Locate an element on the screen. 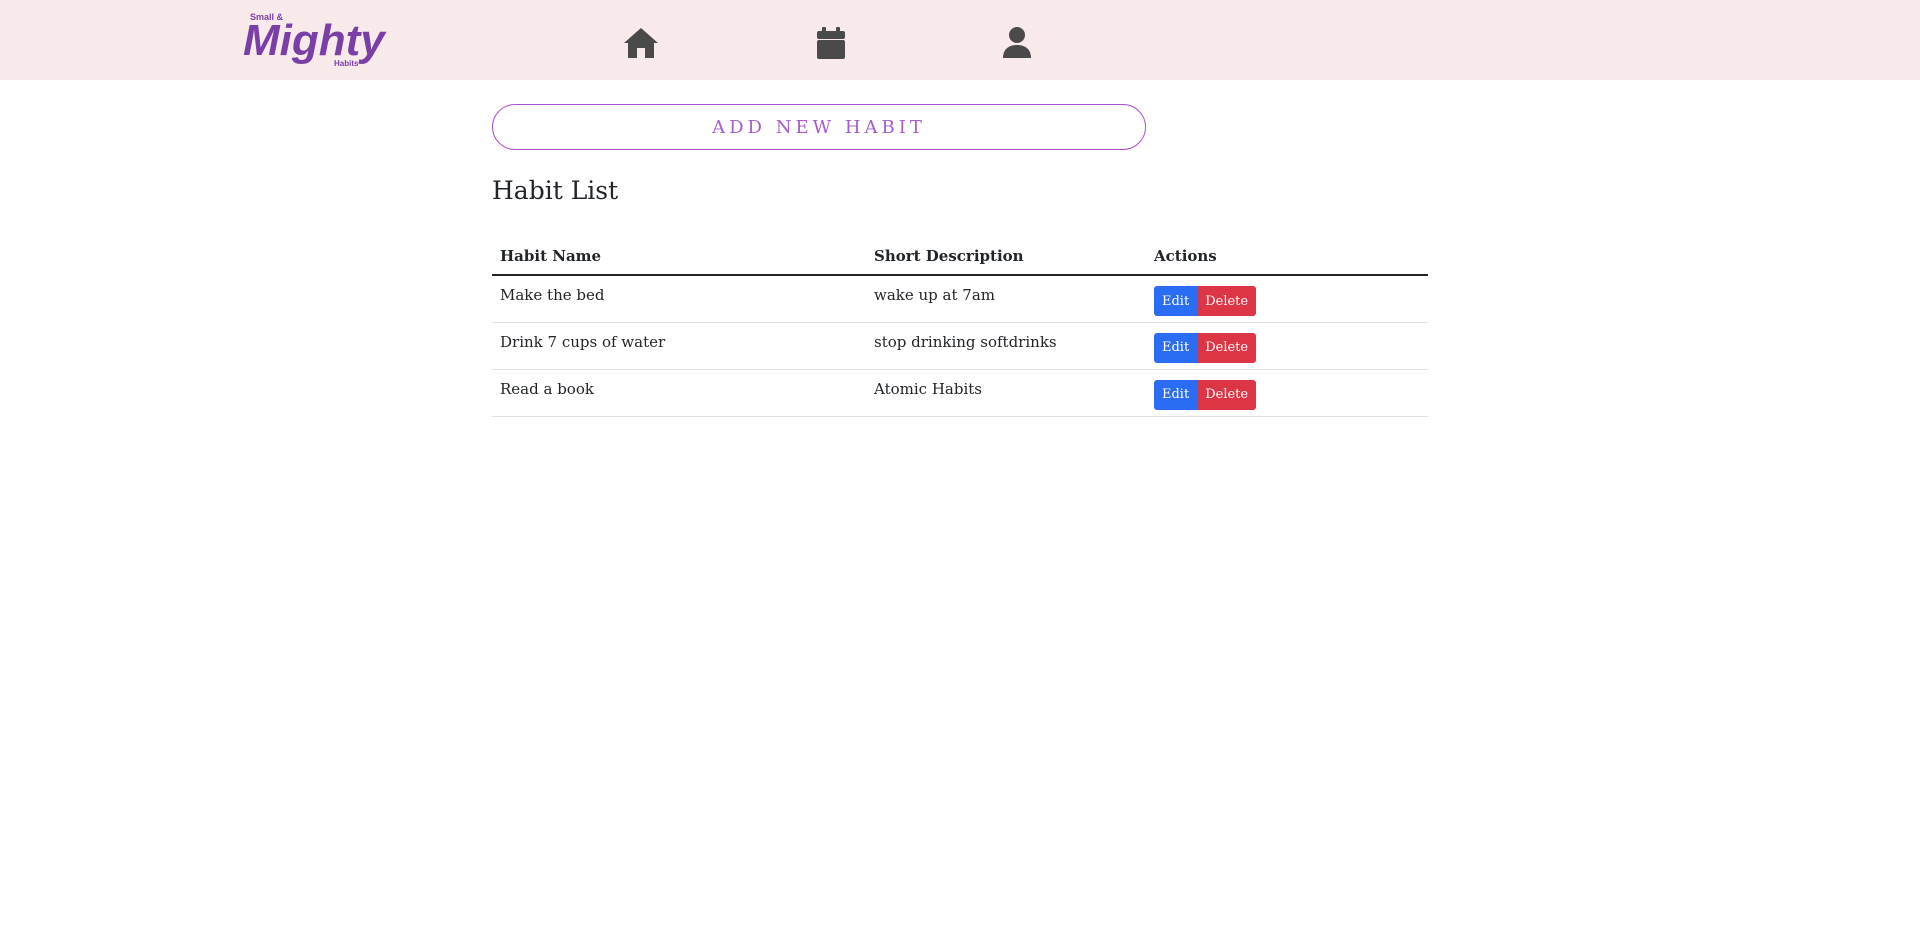 The height and width of the screenshot is (944, 1920). brand-sub-text: Habits is located at coordinates (346, 63).